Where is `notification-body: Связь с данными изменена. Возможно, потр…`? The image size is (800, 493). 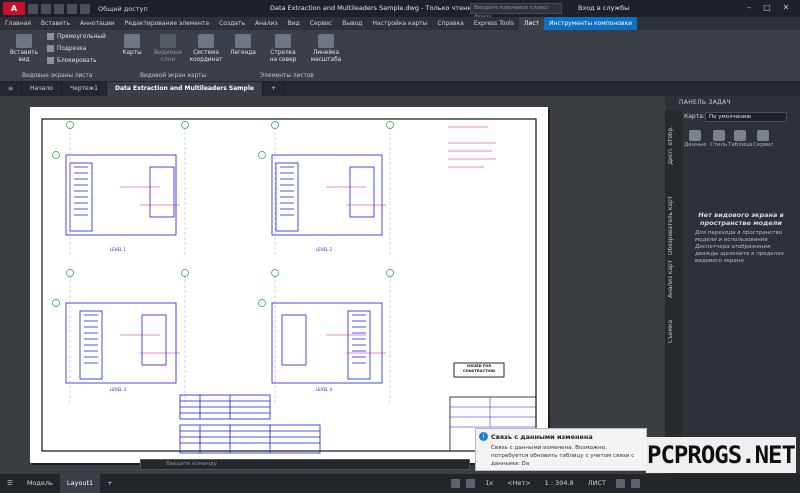 notification-body: Связь с данными изменена. Возможно, потр… is located at coordinates (563, 456).